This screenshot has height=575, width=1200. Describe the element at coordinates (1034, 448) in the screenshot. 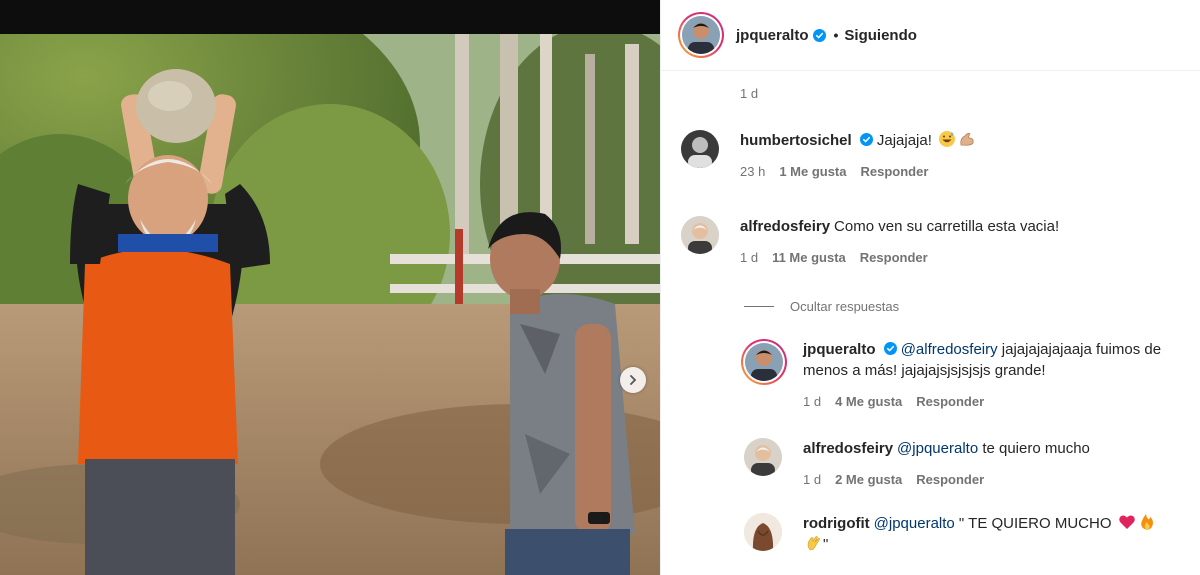

I see `reply-text: te quiero mucho` at that location.